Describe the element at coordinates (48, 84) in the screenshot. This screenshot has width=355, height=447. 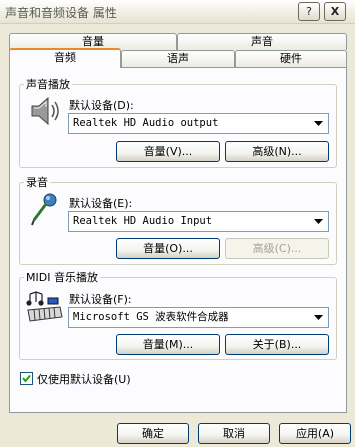
I see `playback-legend: 声音播放` at that location.